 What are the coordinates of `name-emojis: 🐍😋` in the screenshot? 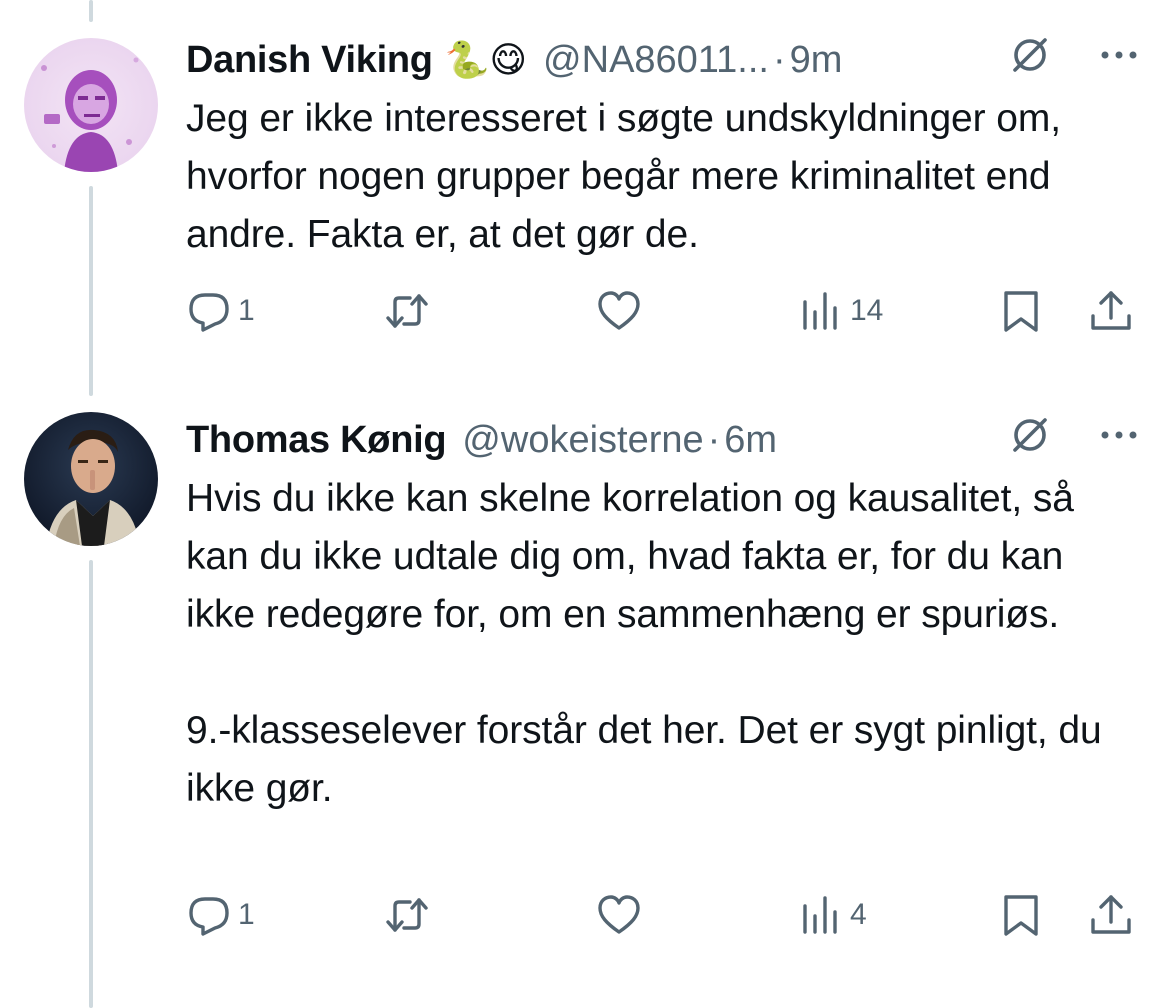 It's located at (486, 59).